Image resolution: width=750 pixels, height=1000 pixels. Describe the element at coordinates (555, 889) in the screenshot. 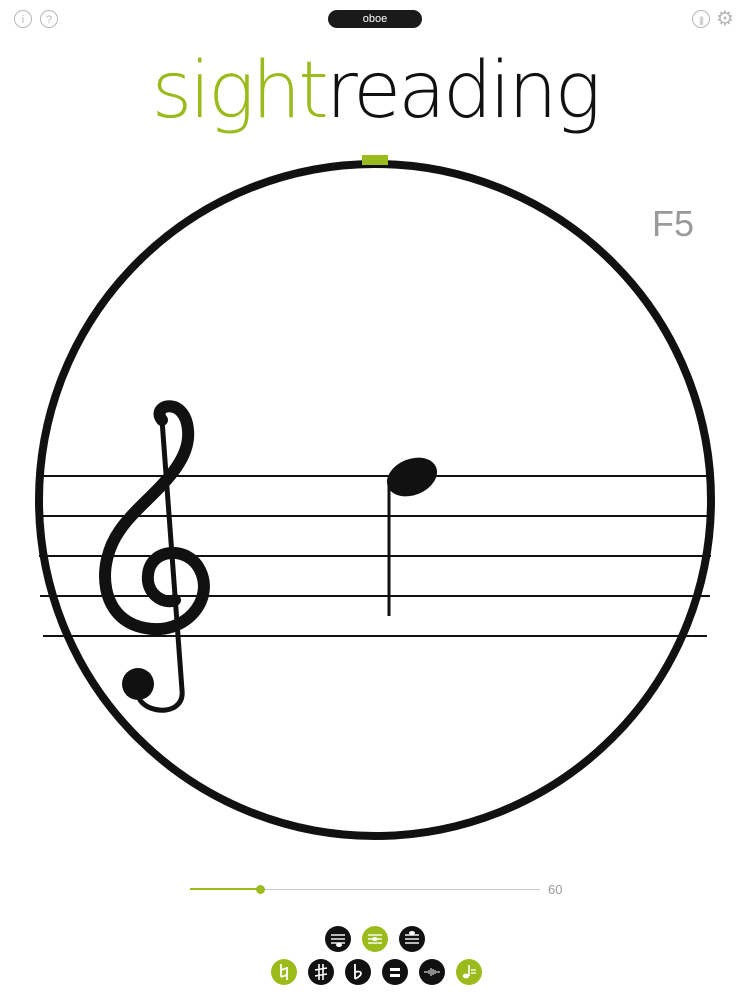

I see `tempo-value: 60` at that location.